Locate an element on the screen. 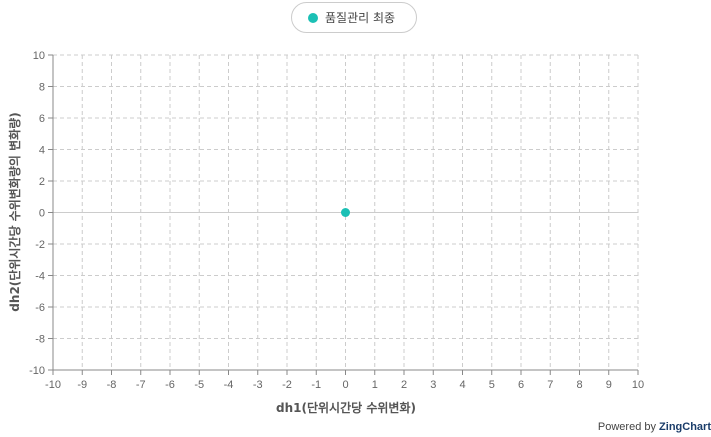 The width and height of the screenshot is (711, 437). x-tick-label: 8 is located at coordinates (579, 385).